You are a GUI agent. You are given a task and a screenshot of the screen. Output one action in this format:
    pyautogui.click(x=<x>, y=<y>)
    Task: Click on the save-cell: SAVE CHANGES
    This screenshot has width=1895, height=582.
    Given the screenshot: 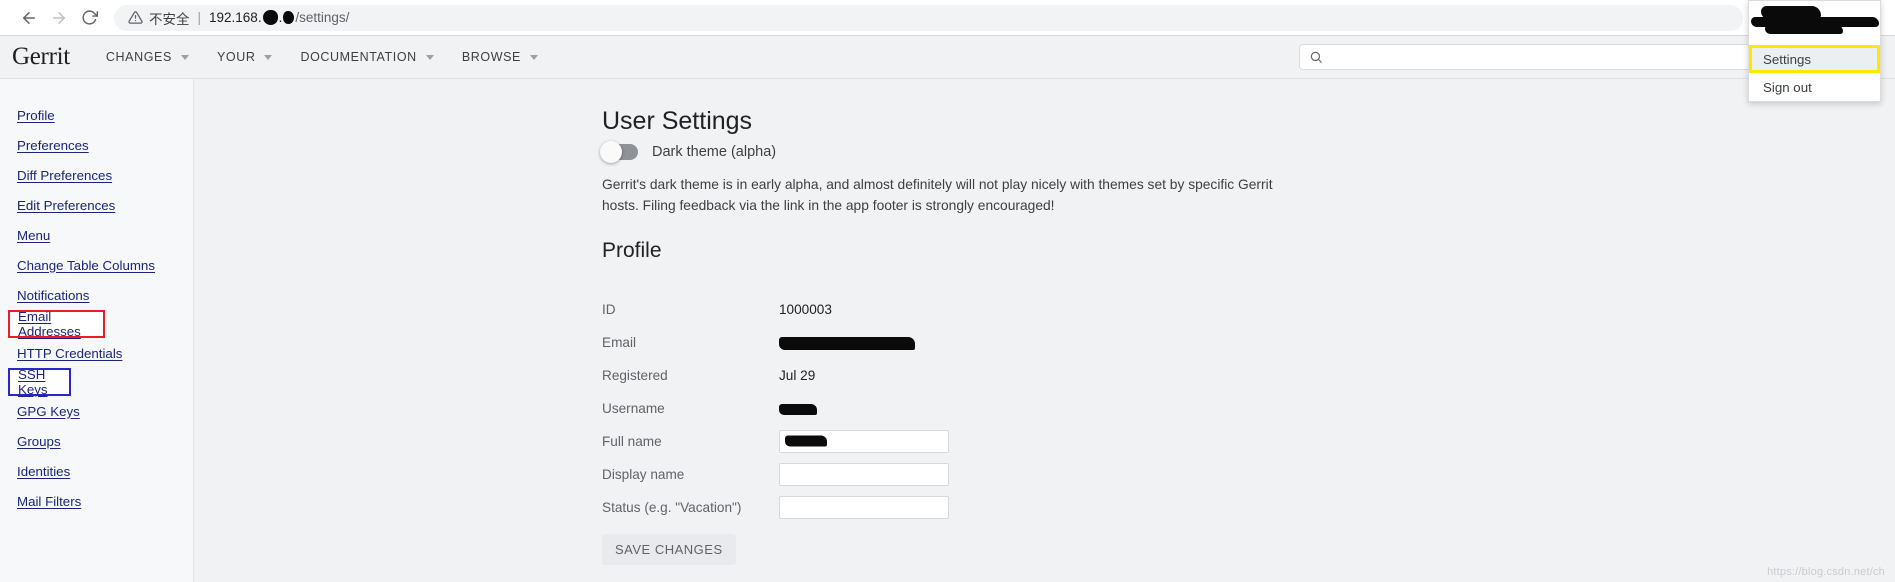 What is the action you would take?
    pyautogui.click(x=690, y=544)
    